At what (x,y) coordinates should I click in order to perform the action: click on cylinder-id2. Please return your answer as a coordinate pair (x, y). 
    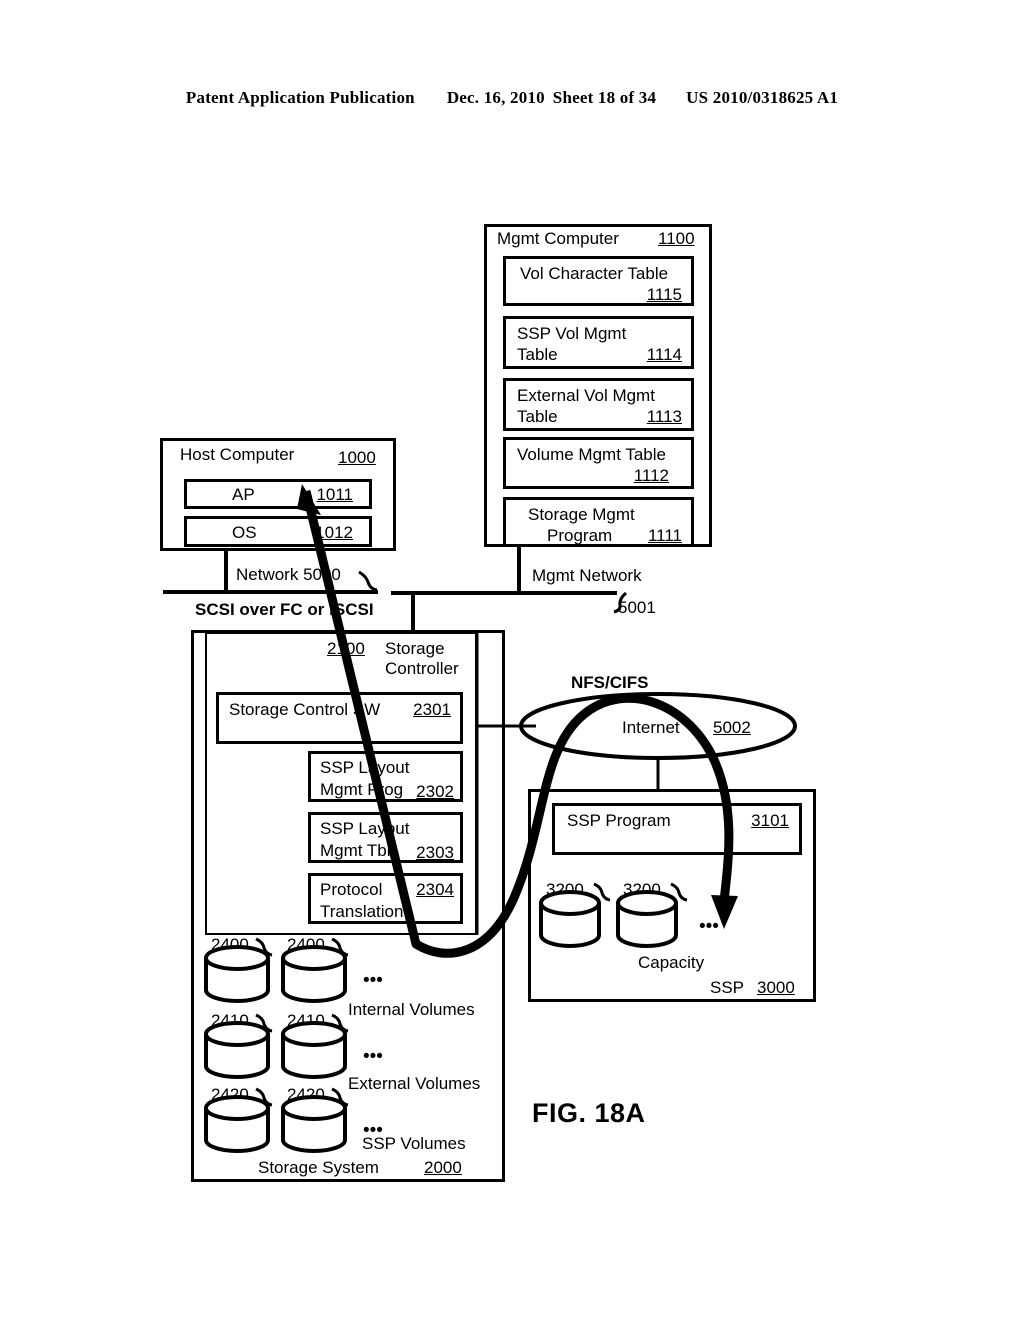
    Looking at the image, I should click on (647, 919).